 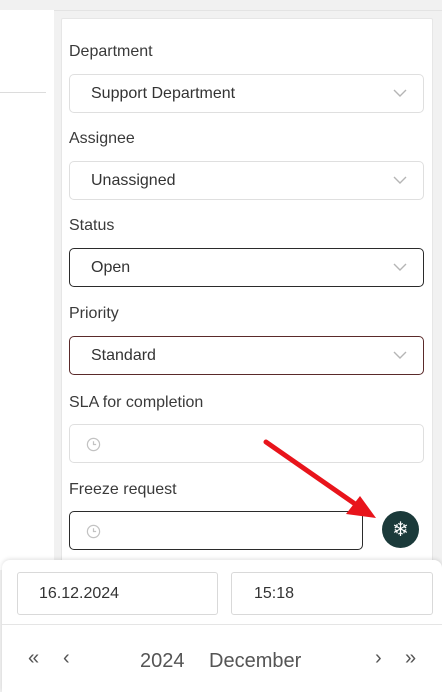 I want to click on snowflake-icon: ❄, so click(x=400, y=529).